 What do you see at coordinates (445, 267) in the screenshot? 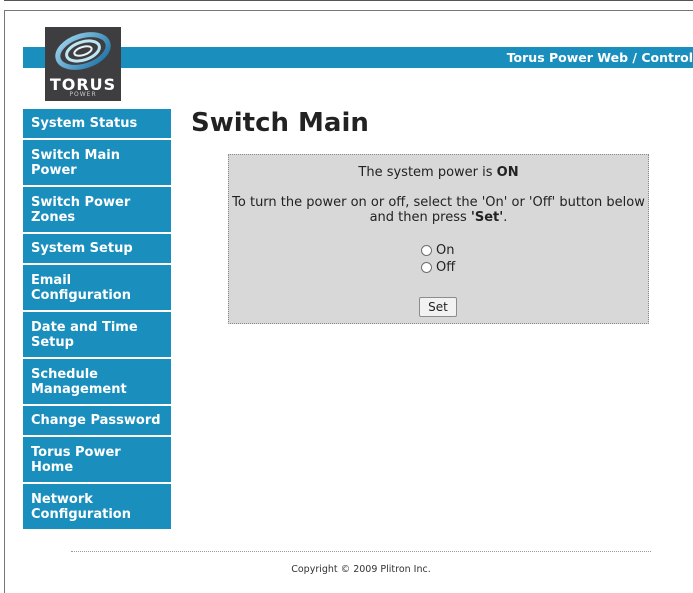
I see `radio-off-label: Off` at bounding box center [445, 267].